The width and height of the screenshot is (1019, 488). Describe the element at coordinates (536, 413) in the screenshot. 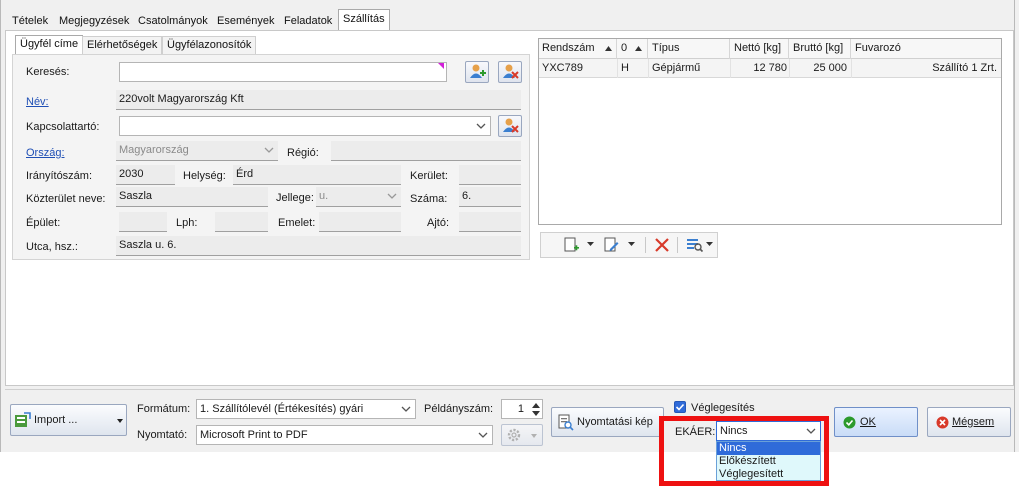

I see `stepper-down-icon` at that location.